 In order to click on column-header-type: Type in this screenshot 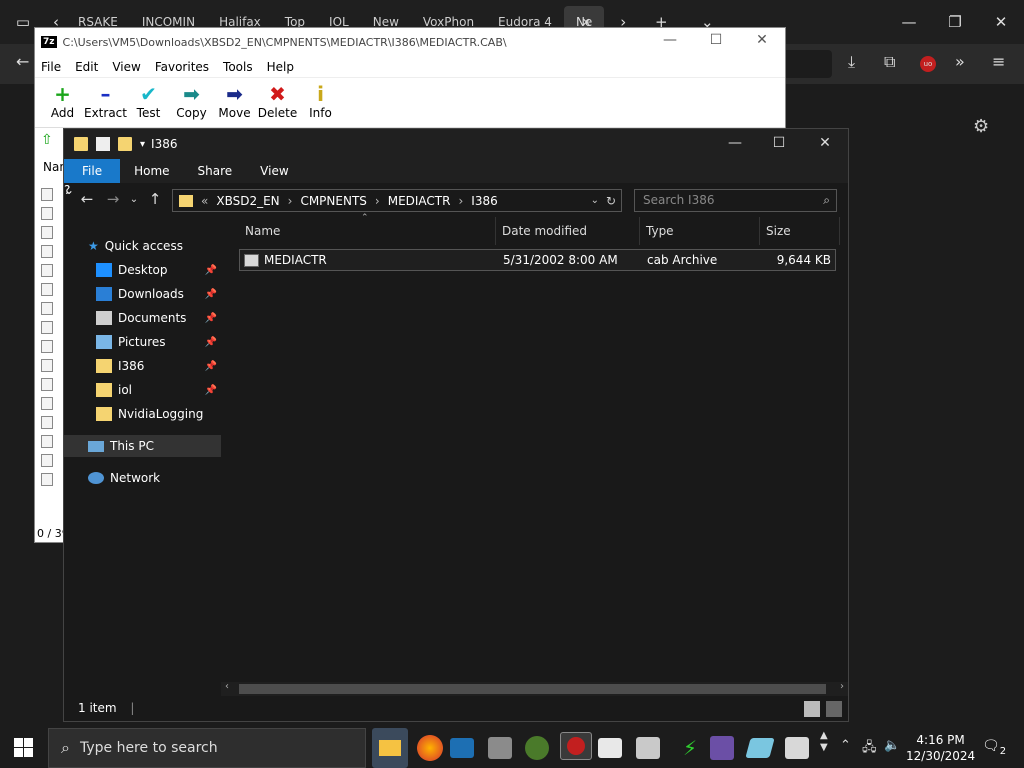, I will do `click(700, 231)`.